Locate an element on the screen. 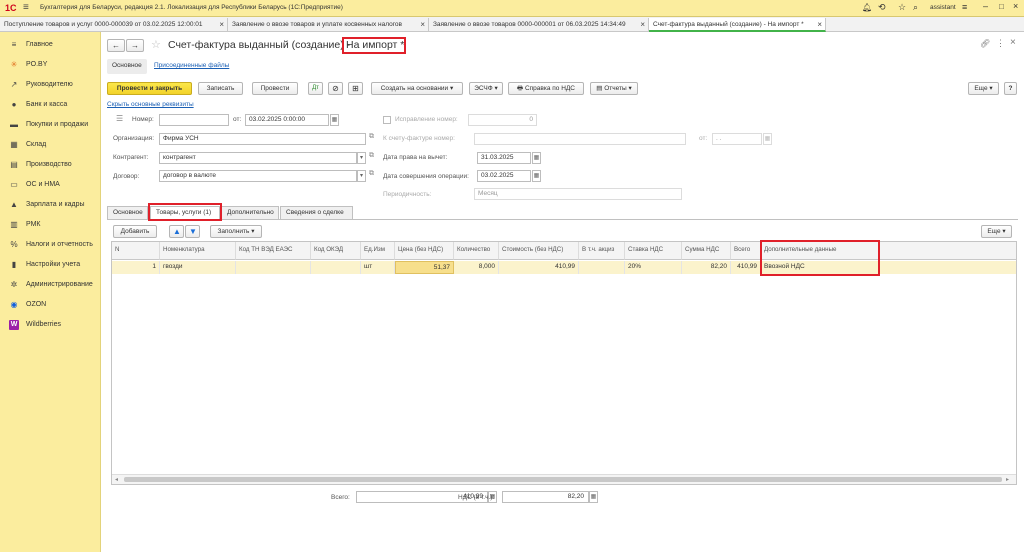 Image resolution: width=1024 pixels, height=552 pixels. cell-quantity: 8,000 is located at coordinates (476, 267).